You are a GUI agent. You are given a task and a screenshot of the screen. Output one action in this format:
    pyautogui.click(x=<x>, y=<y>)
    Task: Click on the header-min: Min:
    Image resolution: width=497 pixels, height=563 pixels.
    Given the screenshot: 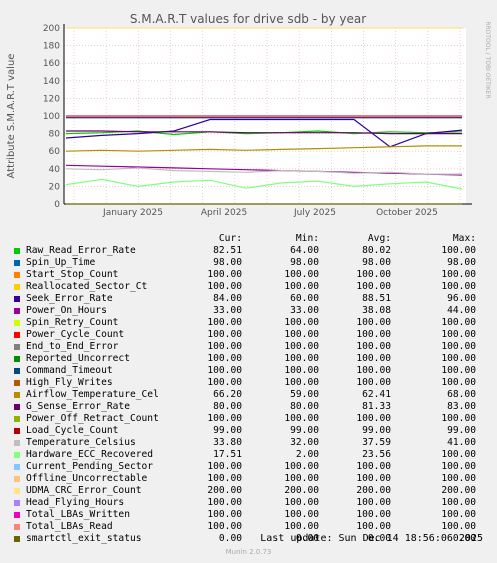 What is the action you would take?
    pyautogui.click(x=307, y=238)
    